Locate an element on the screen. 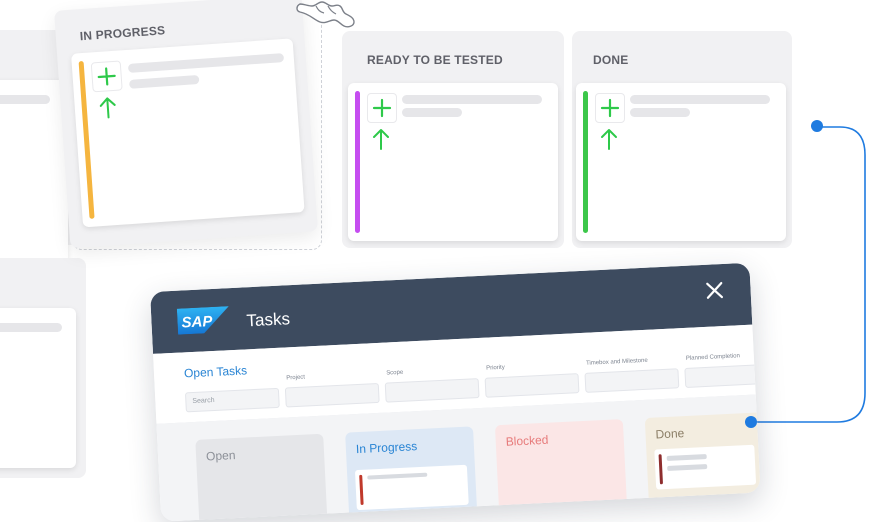 The image size is (870, 522). sap-column-done: Done is located at coordinates (702, 459).